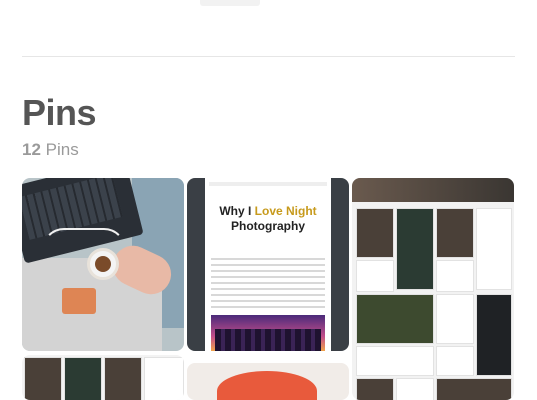  Describe the element at coordinates (59, 112) in the screenshot. I see `page-title: Pins` at that location.